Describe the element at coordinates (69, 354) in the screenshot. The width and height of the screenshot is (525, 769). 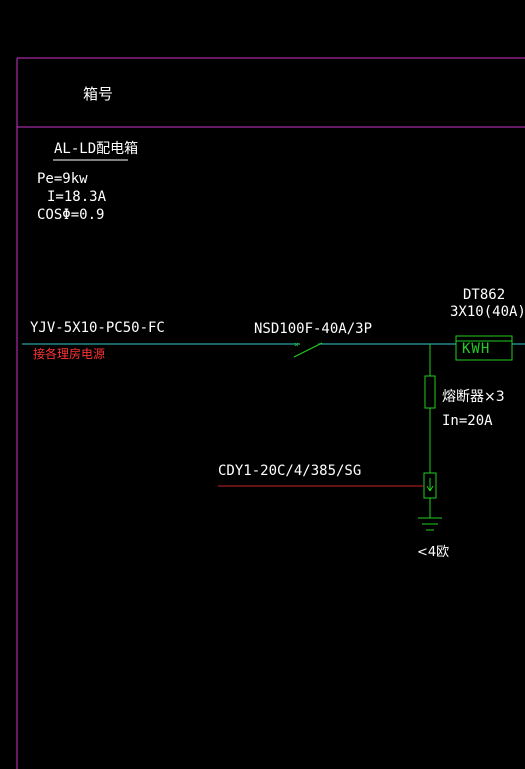
I see `source-note: 接各理房电源` at that location.